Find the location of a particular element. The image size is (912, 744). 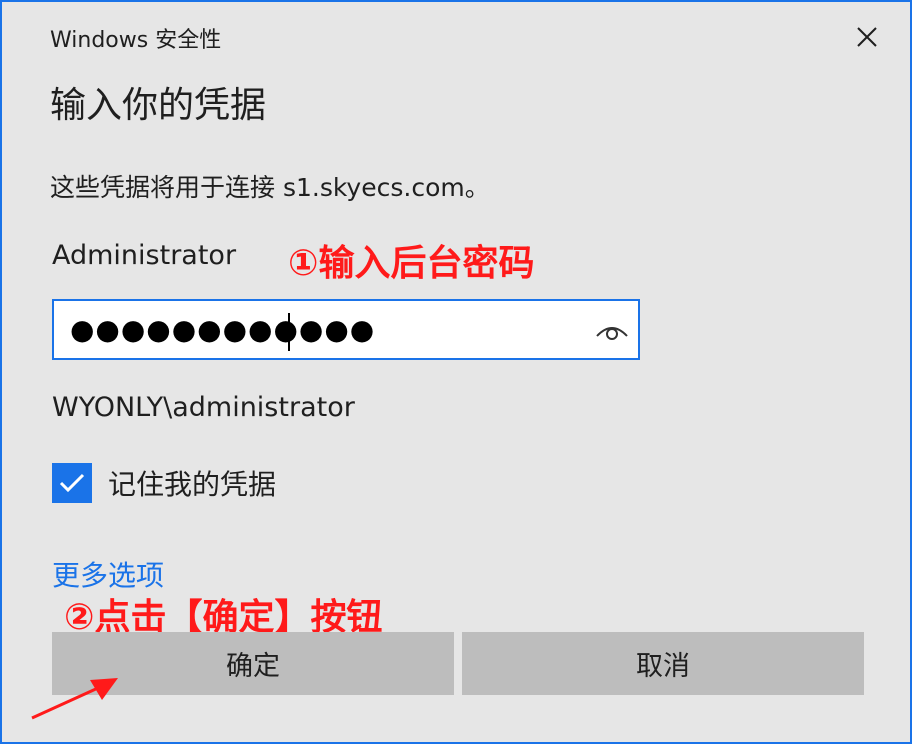

dialog-heading: 输入你的凭据 is located at coordinates (158, 105).